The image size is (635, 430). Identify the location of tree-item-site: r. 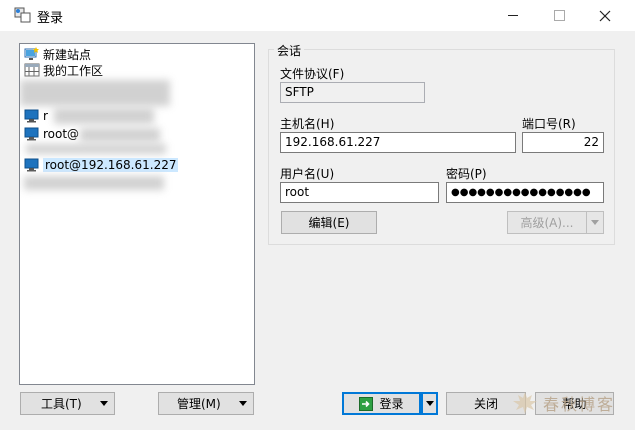
(36, 116).